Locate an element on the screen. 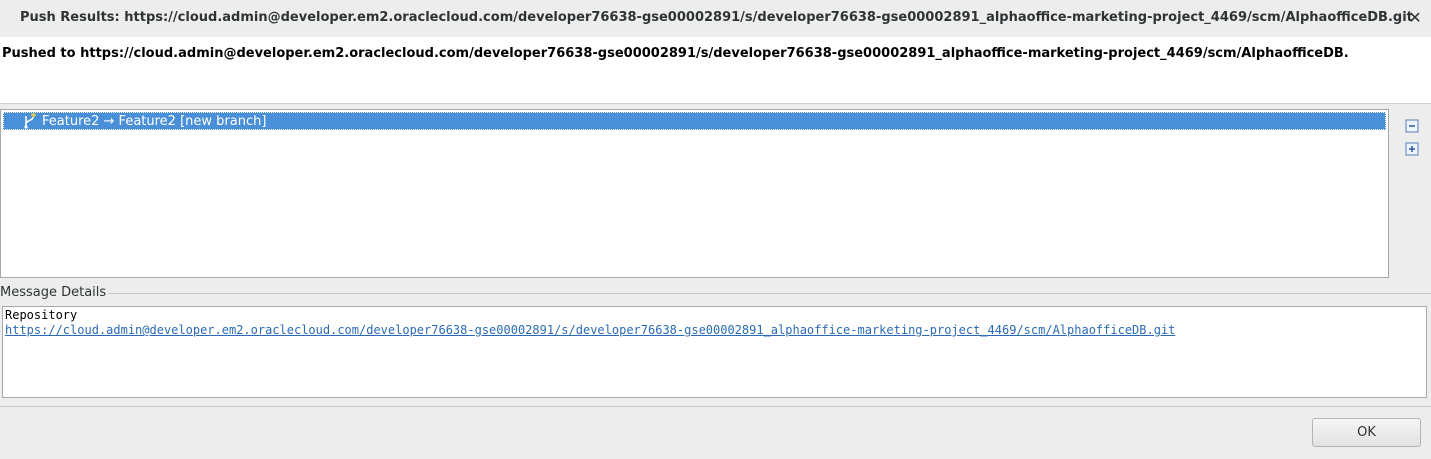  message-details-legend: Message Details is located at coordinates (54, 293).